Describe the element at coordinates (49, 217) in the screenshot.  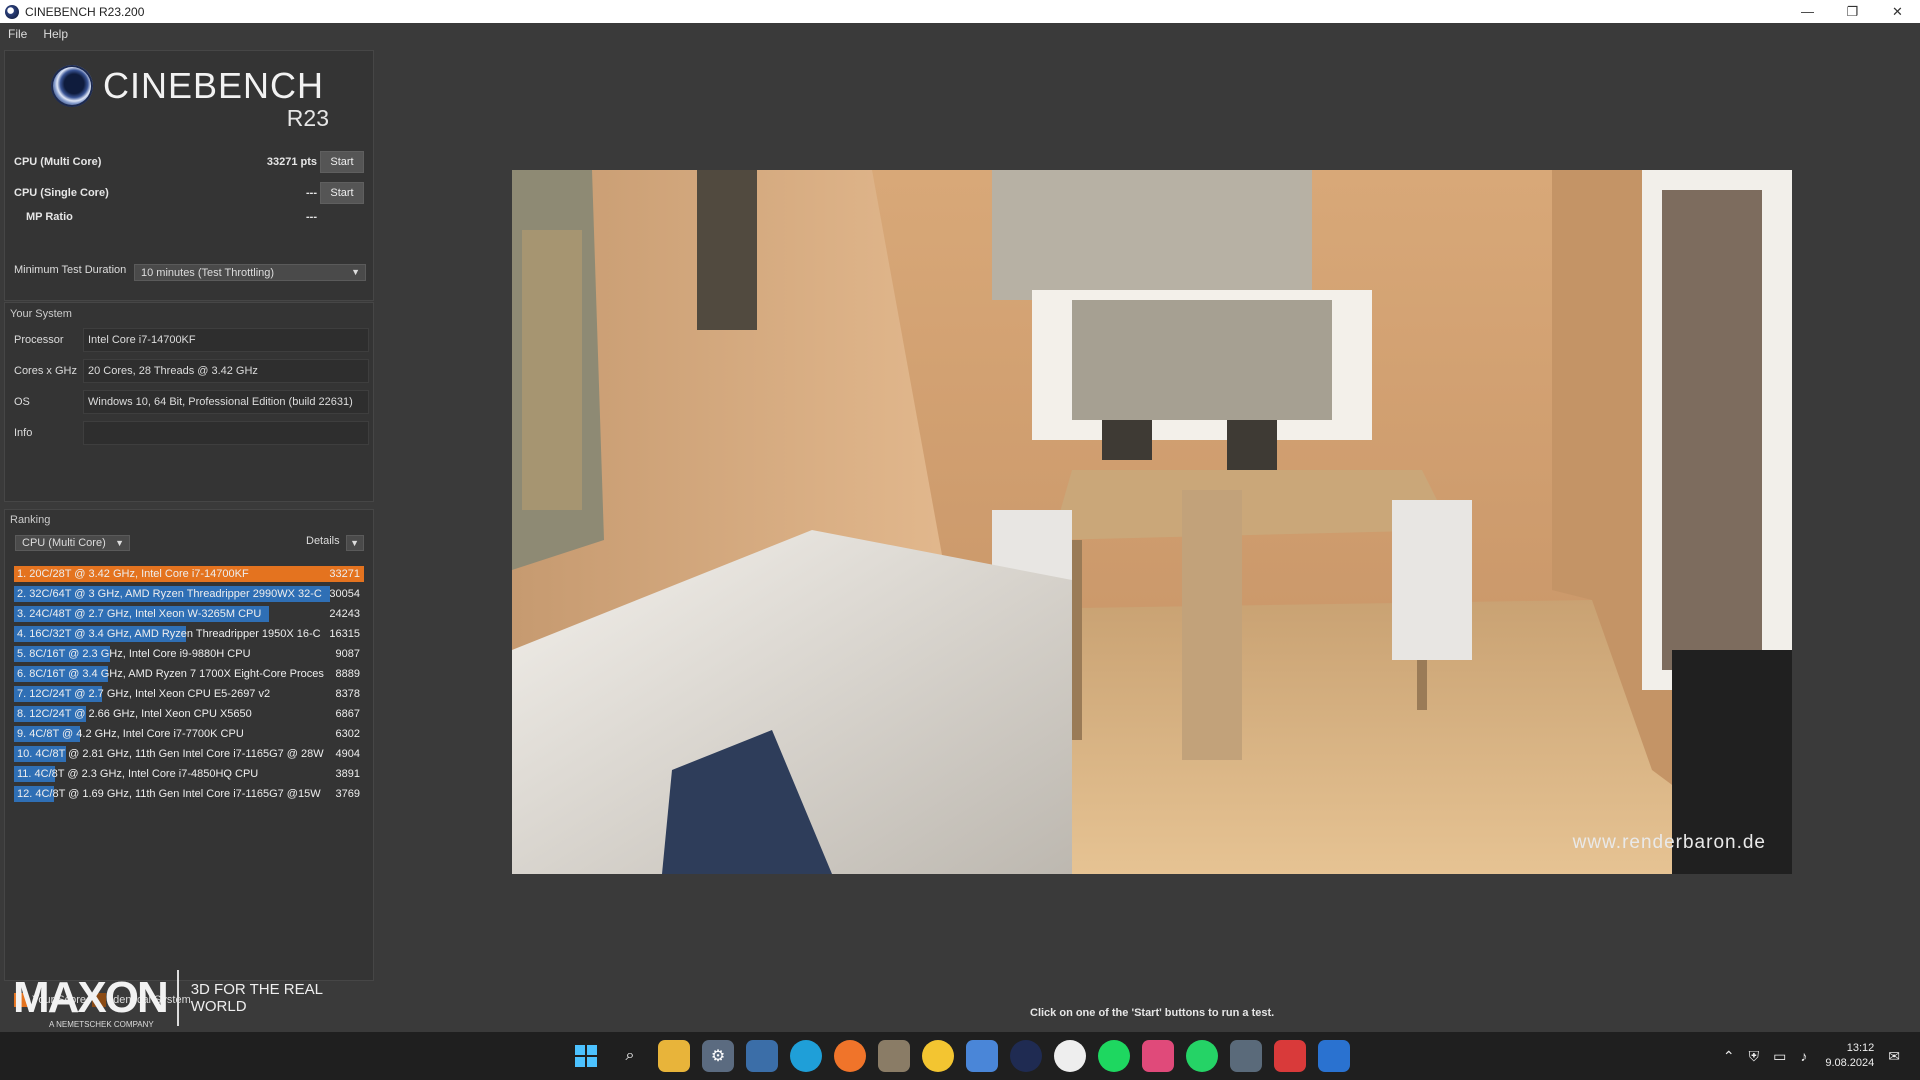
I see `test-label: MP Ratio` at that location.